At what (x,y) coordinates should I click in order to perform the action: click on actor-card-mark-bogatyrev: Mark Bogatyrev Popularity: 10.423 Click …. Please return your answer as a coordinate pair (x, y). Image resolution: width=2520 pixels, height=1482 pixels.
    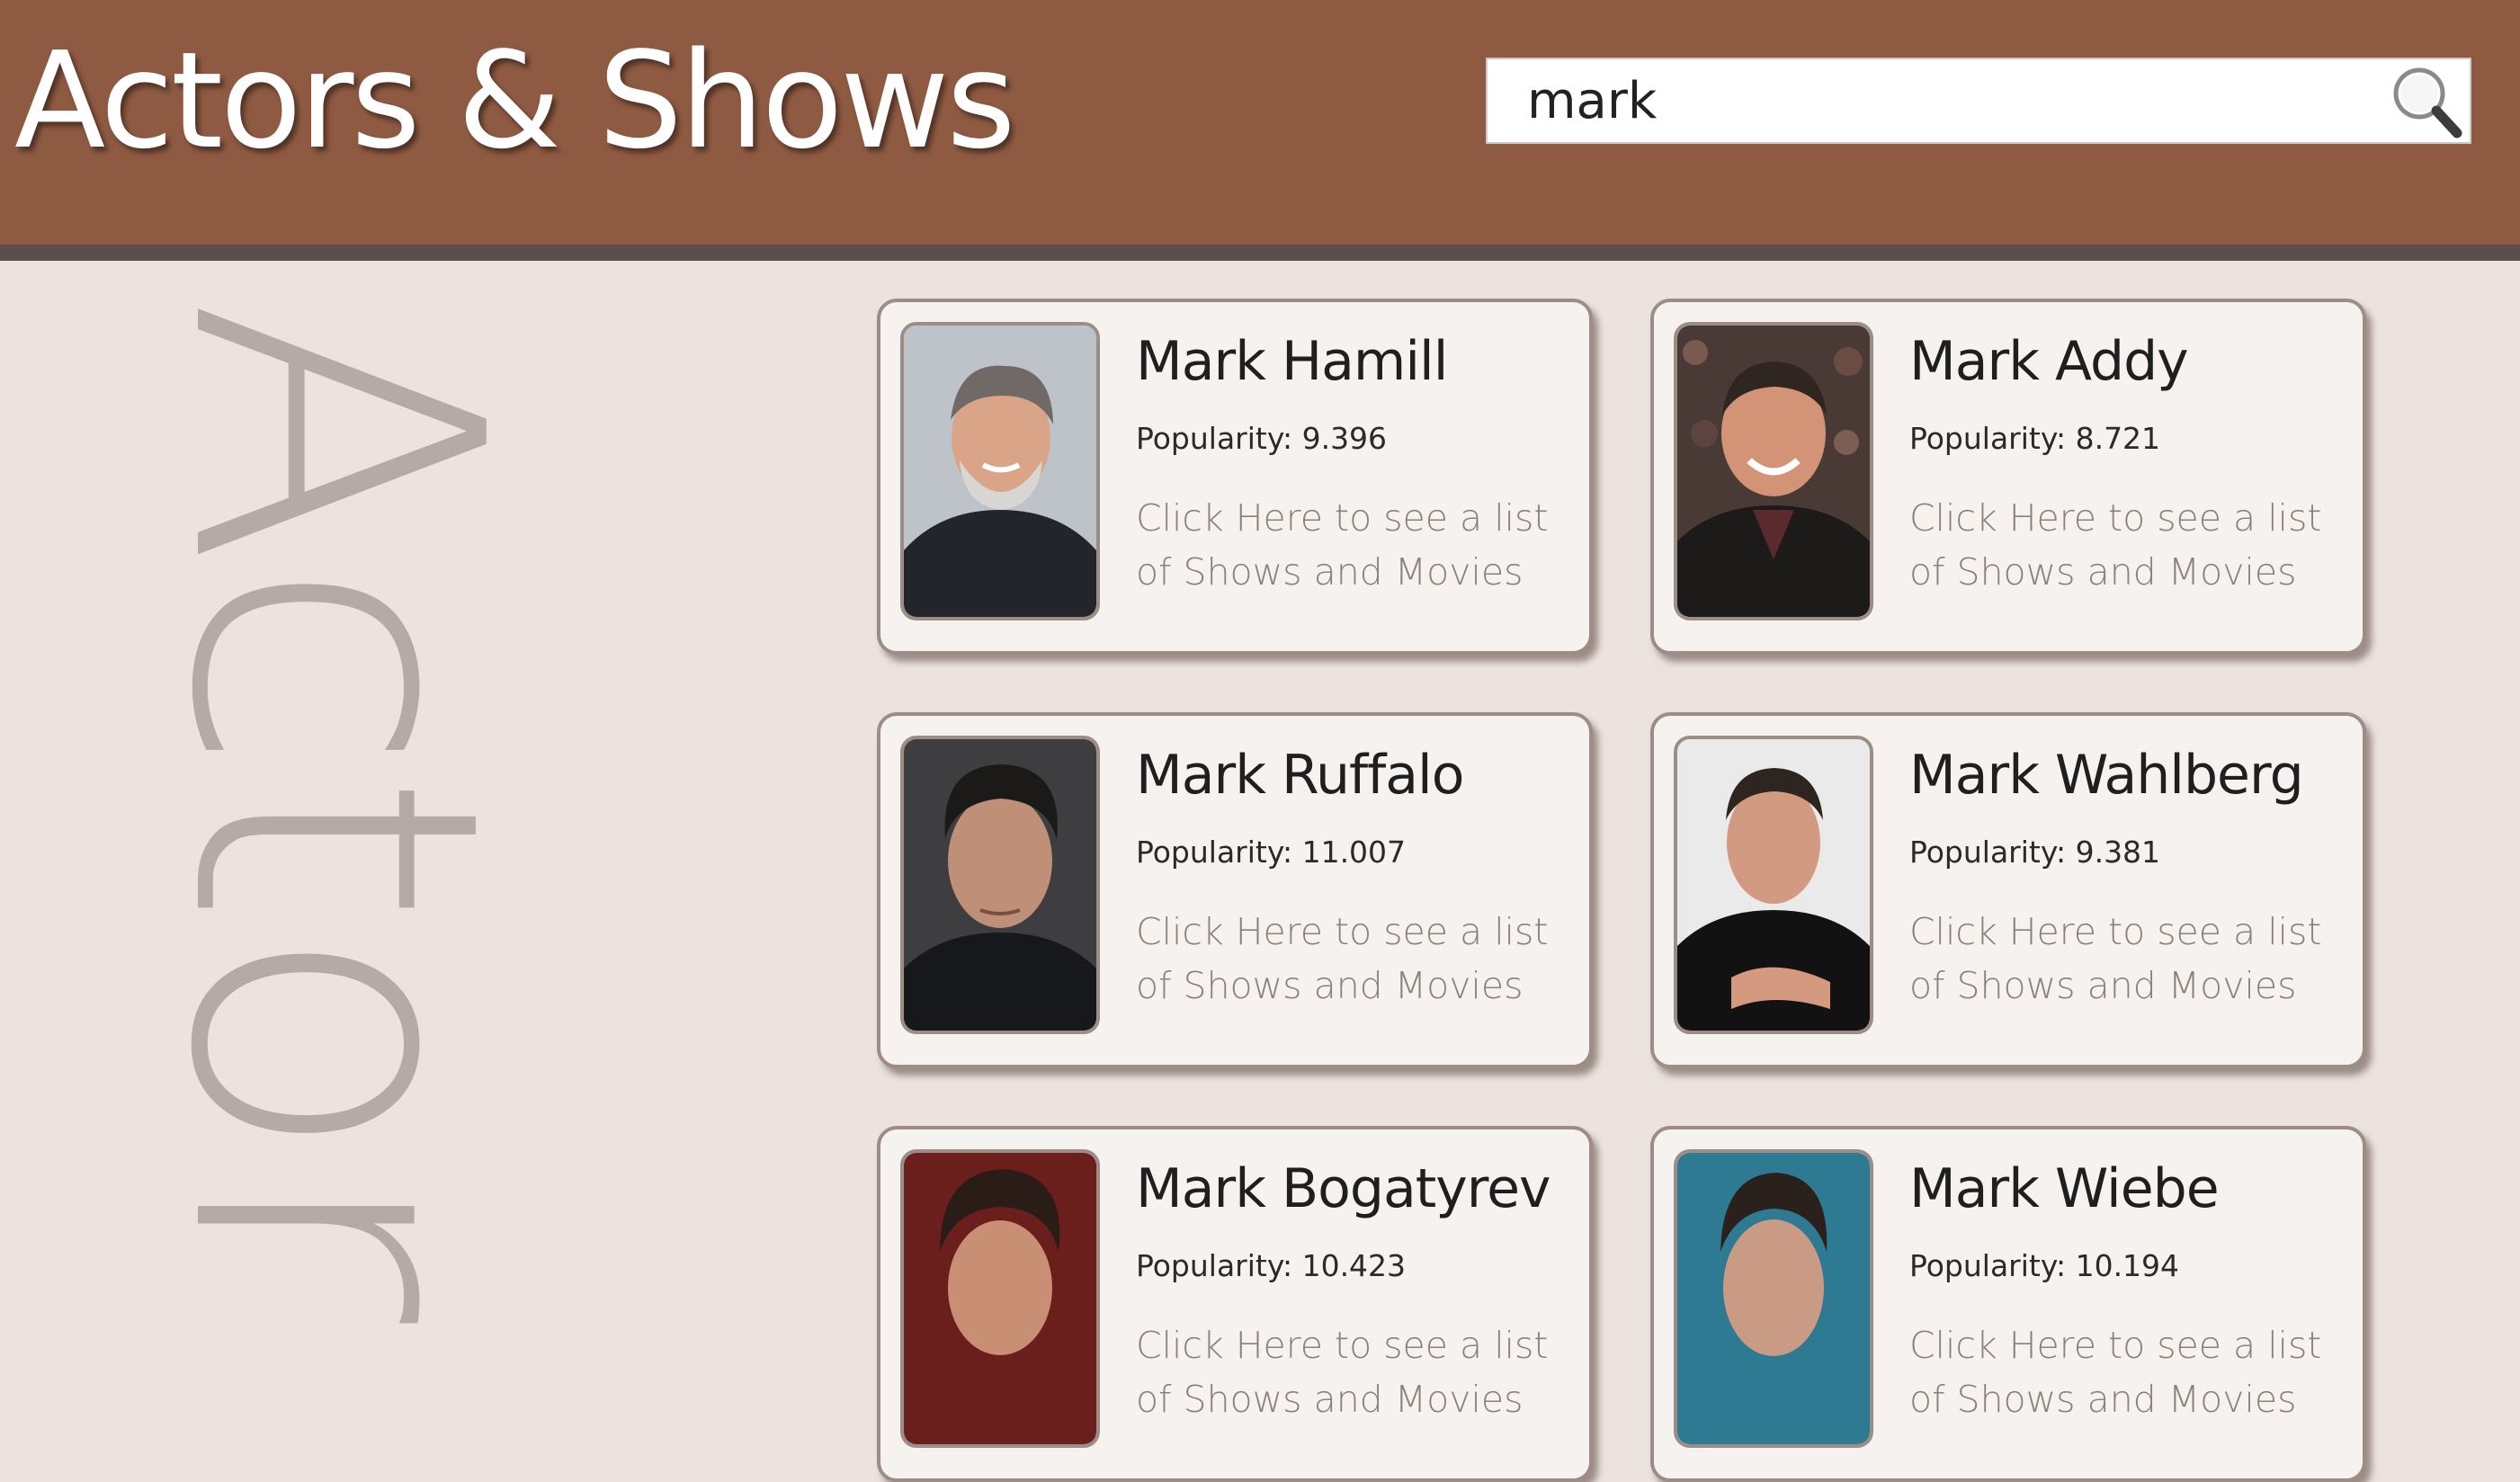
    Looking at the image, I should click on (1235, 1304).